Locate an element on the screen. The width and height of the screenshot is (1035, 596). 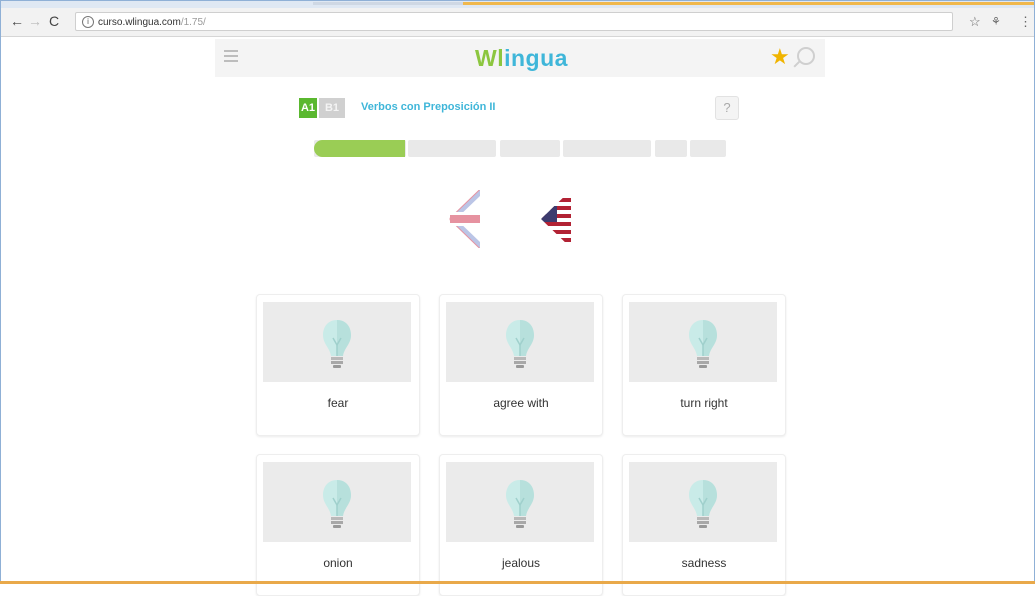
word-card: sadness is located at coordinates (704, 525).